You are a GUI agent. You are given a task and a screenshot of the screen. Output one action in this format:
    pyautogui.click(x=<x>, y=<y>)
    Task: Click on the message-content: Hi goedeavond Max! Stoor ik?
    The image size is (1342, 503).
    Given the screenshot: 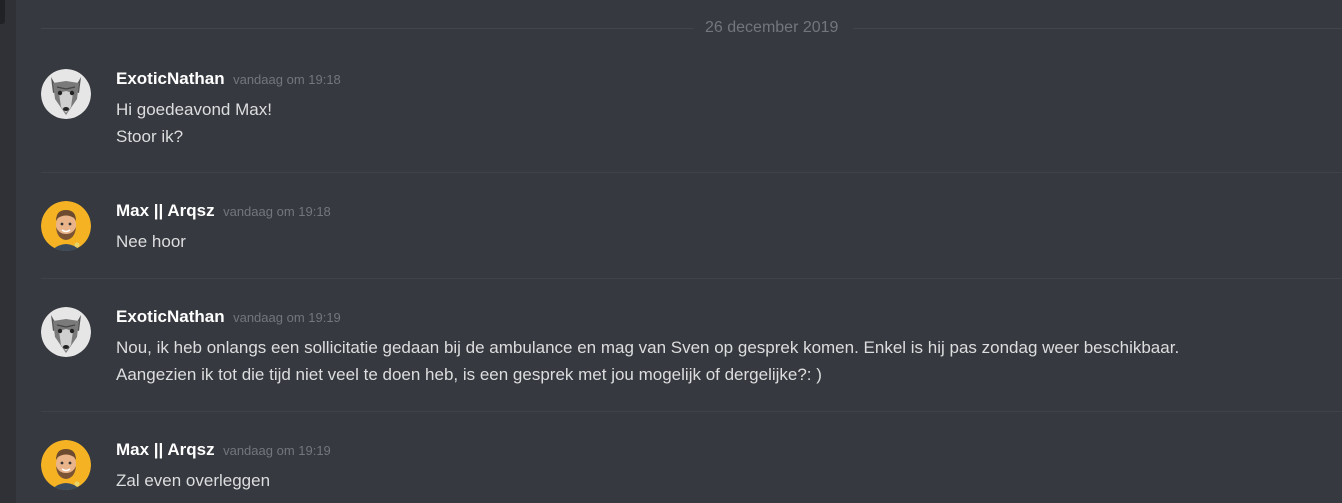 What is the action you would take?
    pyautogui.click(x=194, y=123)
    